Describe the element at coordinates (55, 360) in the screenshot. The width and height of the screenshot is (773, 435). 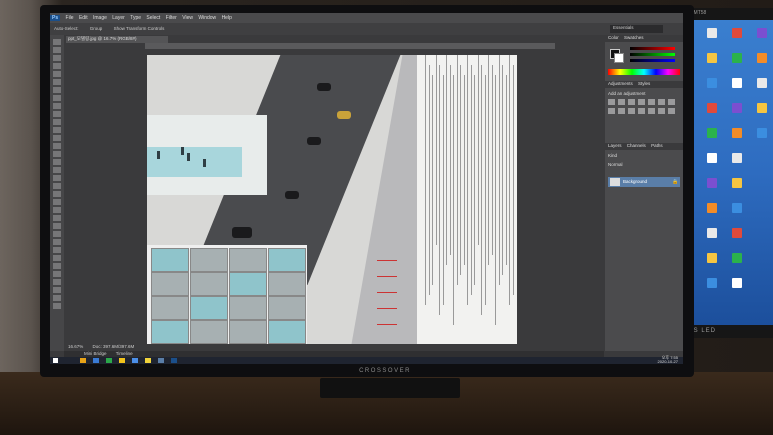
I see `windows-start-icon` at that location.